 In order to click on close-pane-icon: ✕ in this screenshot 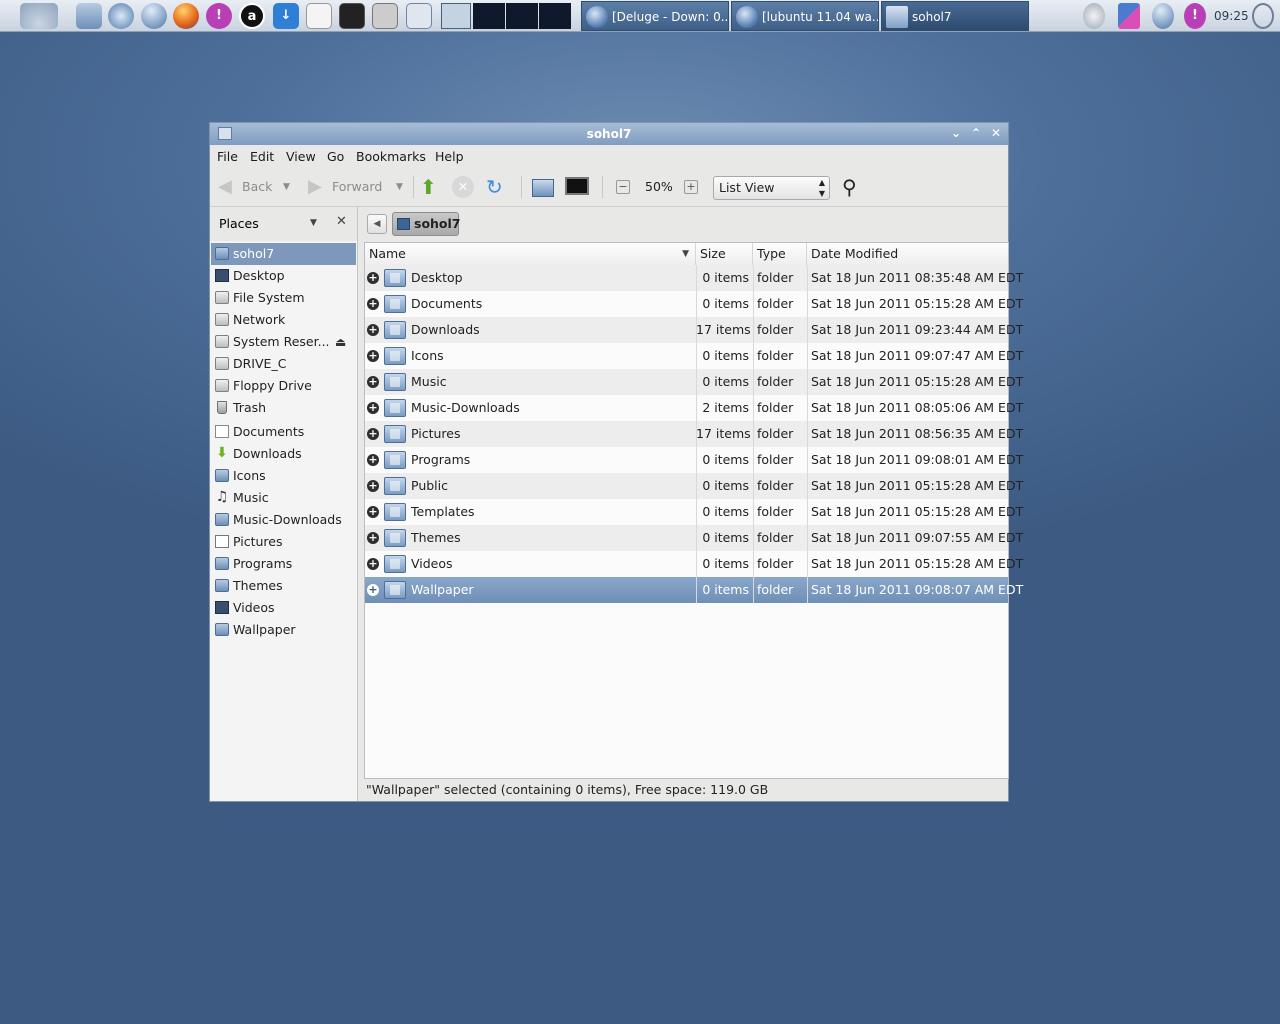, I will do `click(341, 221)`.